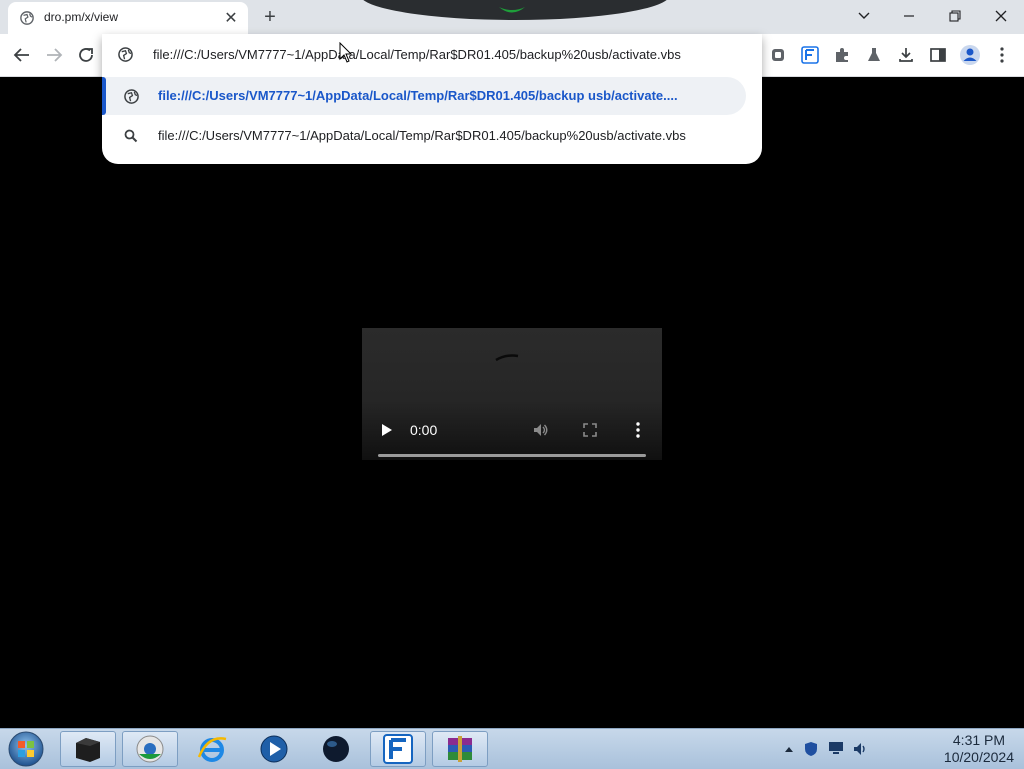 This screenshot has height=769, width=1024. I want to click on media-player-icon, so click(274, 749).